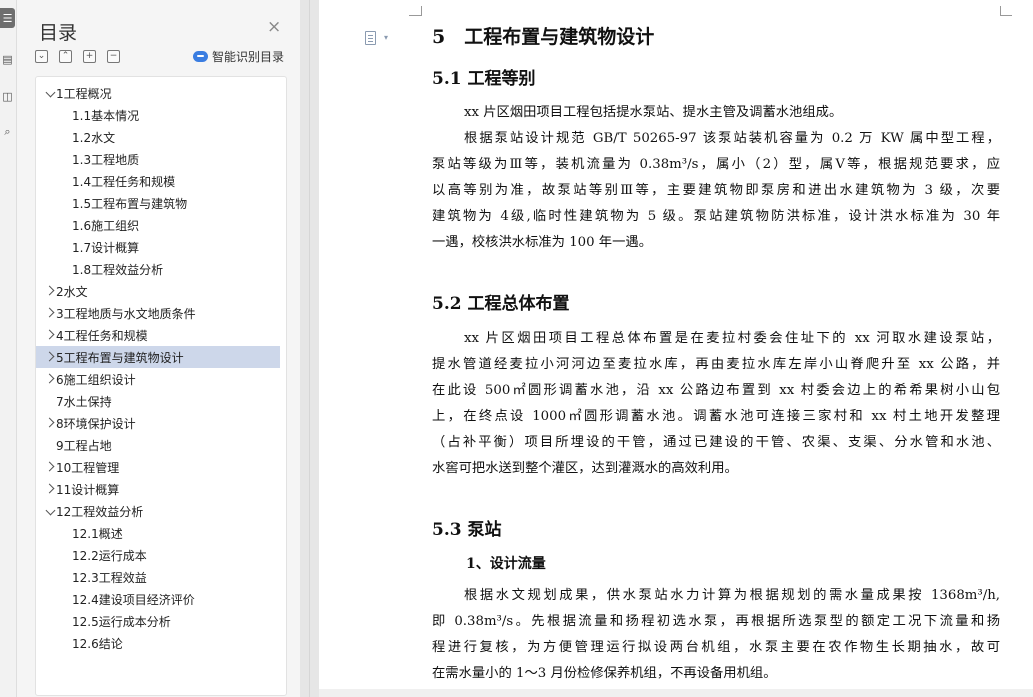 This screenshot has height=697, width=1033. I want to click on toc-item-label: 1.1基本情况, so click(106, 115).